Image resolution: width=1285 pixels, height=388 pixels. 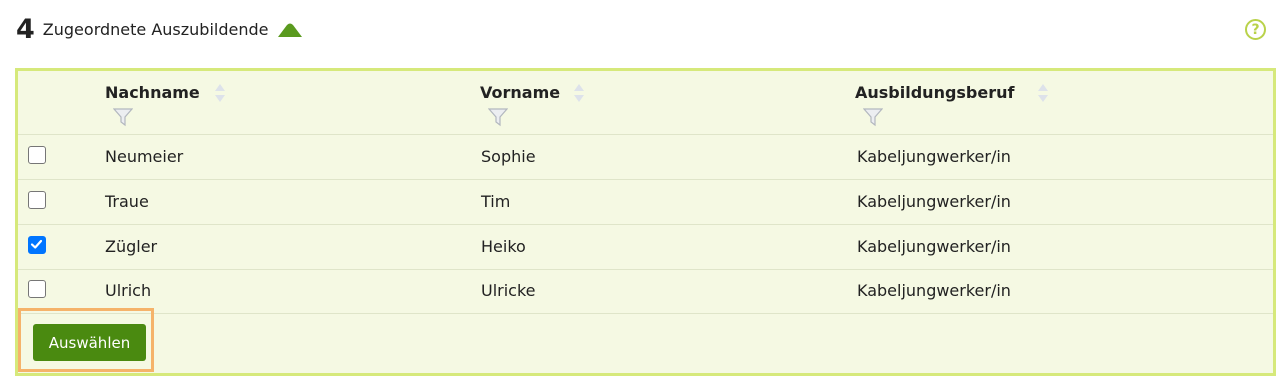 I want to click on checkmark-icon, so click(x=36, y=244).